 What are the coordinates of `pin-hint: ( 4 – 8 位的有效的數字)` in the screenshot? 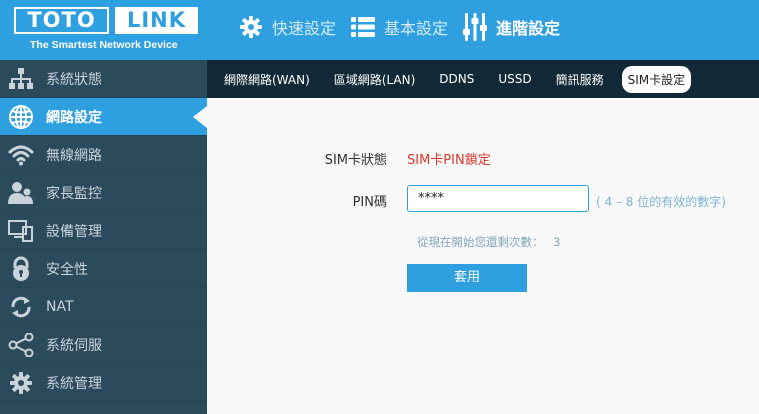 It's located at (661, 202).